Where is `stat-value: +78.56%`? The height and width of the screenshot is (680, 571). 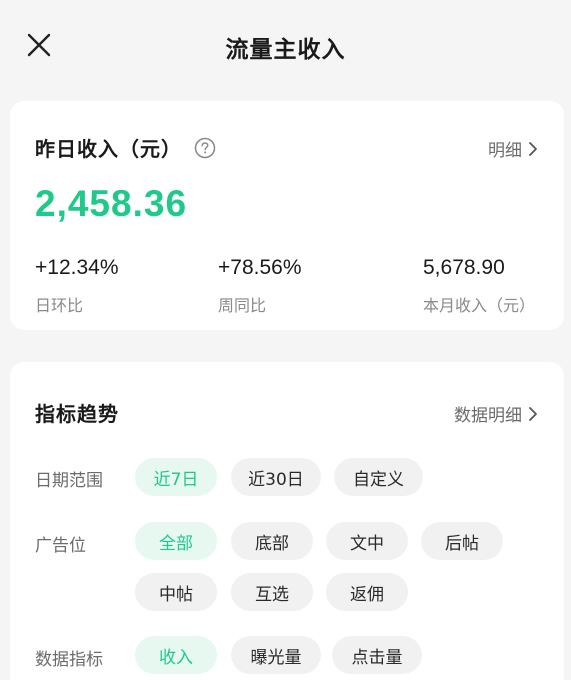 stat-value: +78.56% is located at coordinates (260, 267).